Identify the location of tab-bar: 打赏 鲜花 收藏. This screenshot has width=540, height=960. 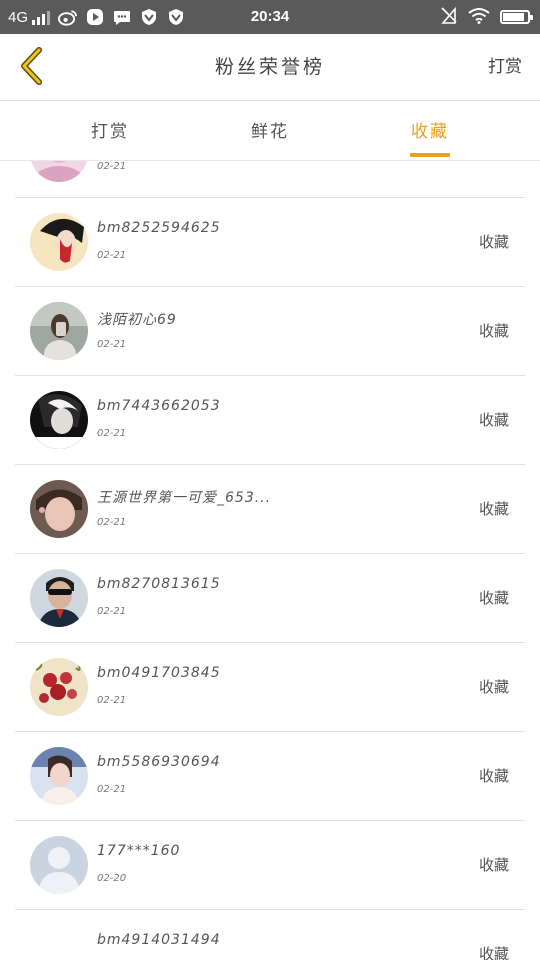
(270, 131).